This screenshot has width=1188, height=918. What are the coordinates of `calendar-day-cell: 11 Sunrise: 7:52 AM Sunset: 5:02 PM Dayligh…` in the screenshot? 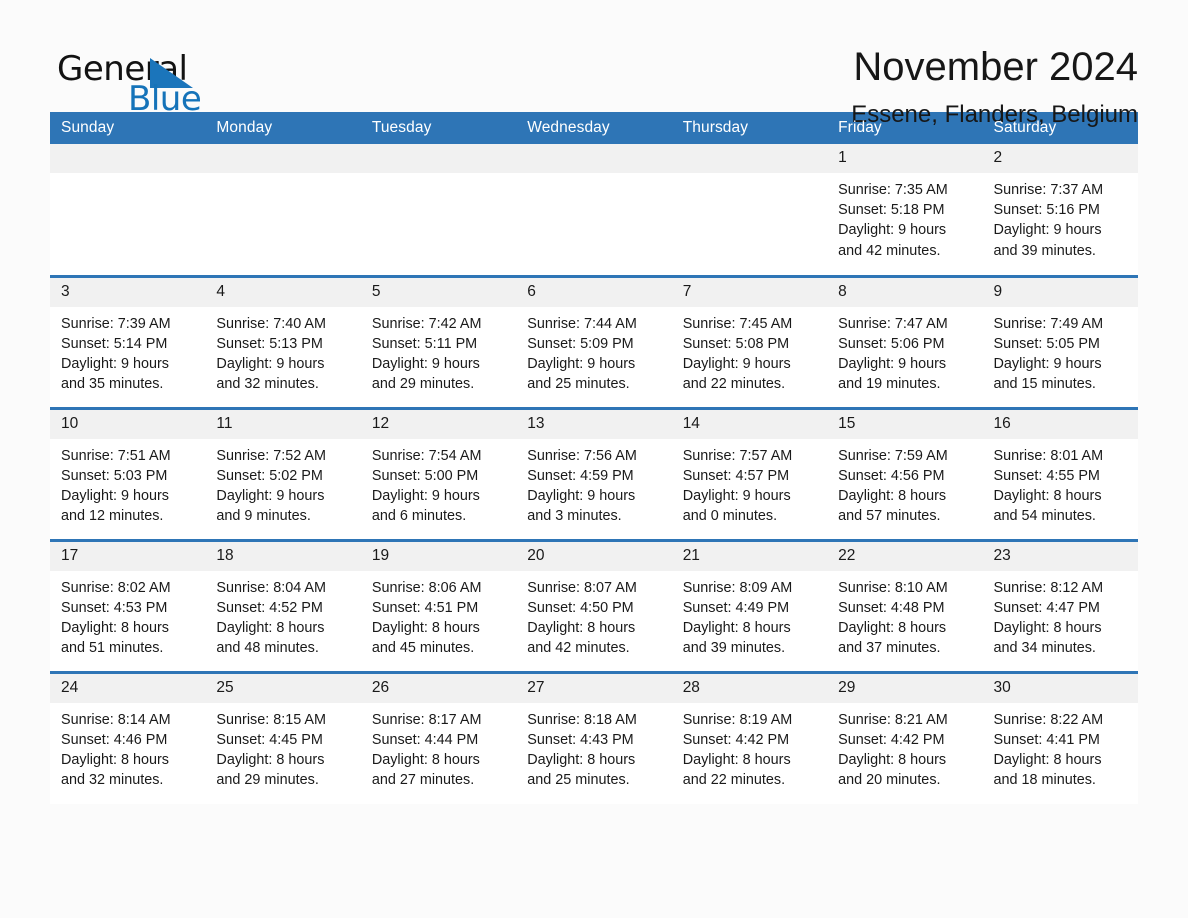 It's located at (283, 473).